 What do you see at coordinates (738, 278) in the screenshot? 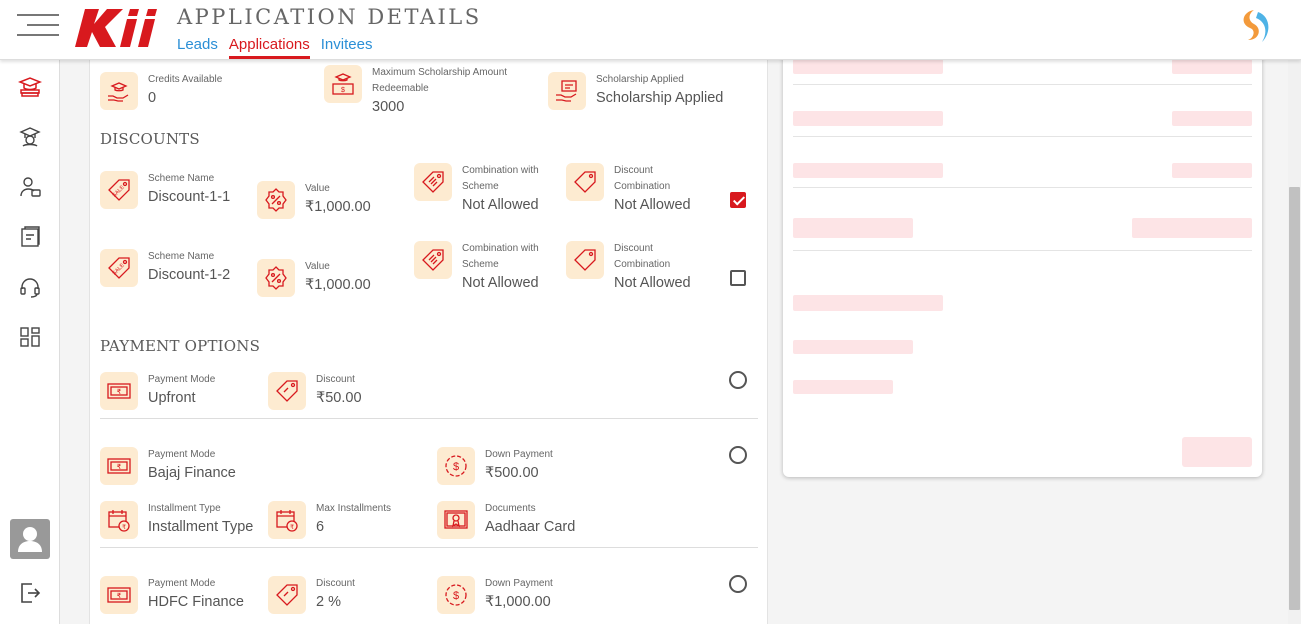
I see `discount-2-checkbox` at bounding box center [738, 278].